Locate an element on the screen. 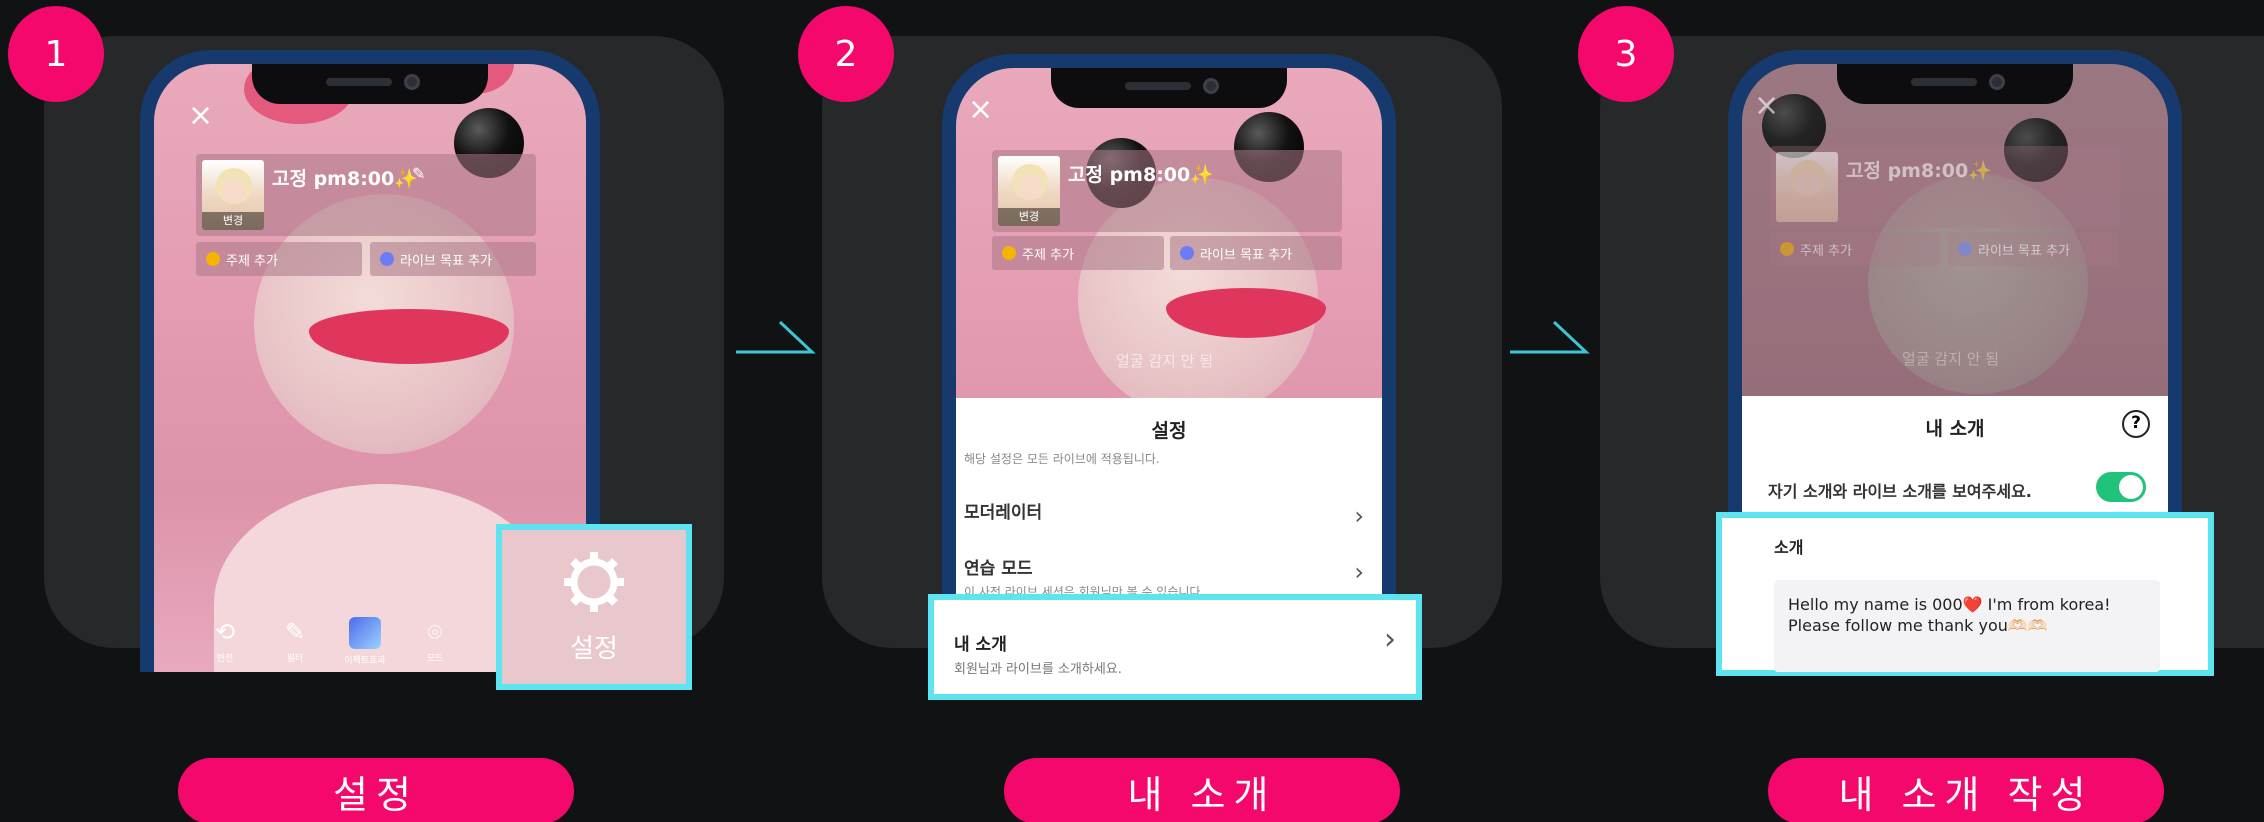 The image size is (2264, 822). intro-row-sub: 회원님과 라이브를 소개하세요. is located at coordinates (1038, 669).